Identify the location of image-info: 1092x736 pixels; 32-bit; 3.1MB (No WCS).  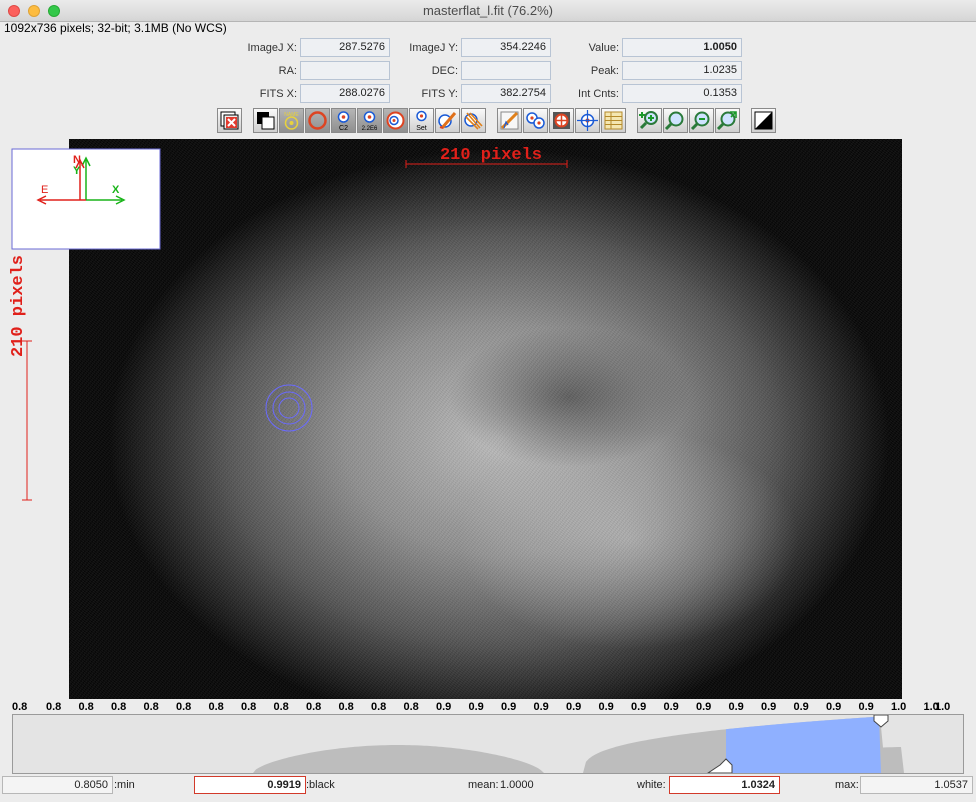
(115, 28).